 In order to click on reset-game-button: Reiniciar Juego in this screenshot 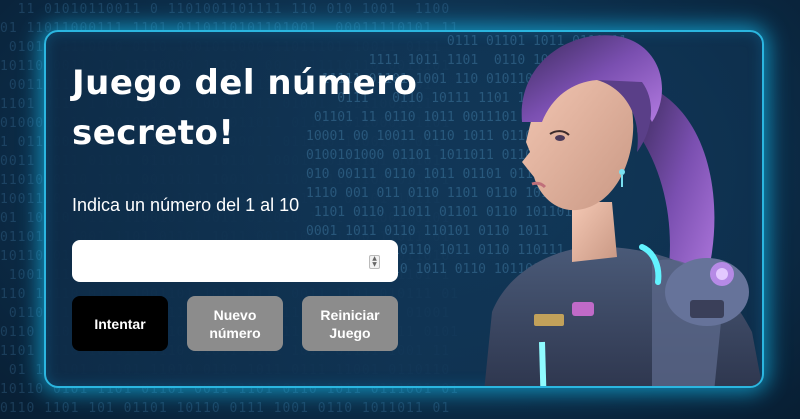, I will do `click(350, 323)`.